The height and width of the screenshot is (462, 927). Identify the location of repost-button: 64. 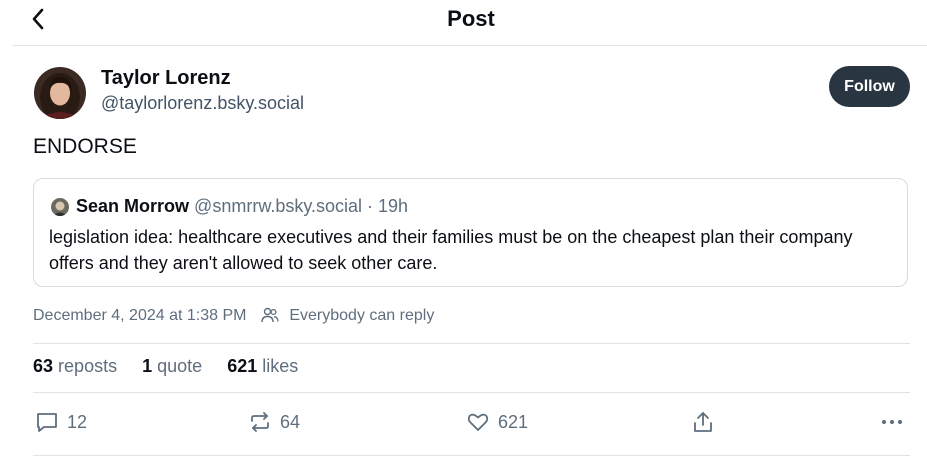
(274, 422).